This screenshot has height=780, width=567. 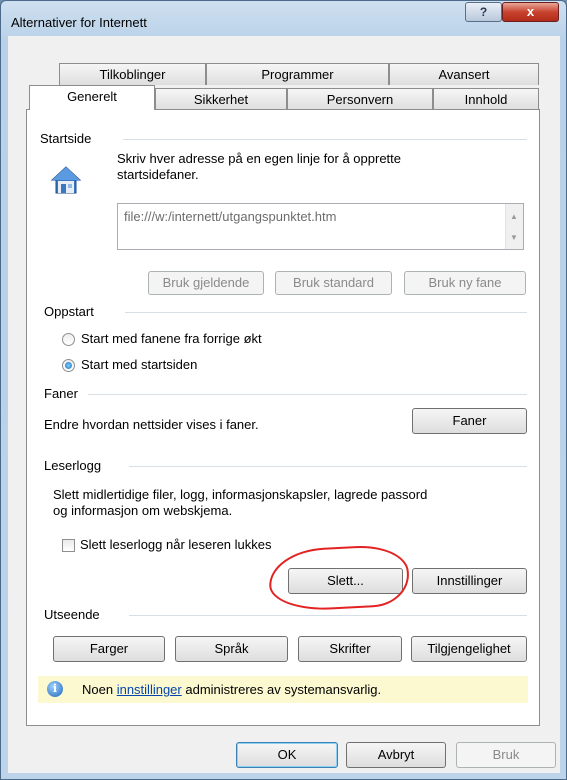 I want to click on cancel-button: Avbryt, so click(x=396, y=755).